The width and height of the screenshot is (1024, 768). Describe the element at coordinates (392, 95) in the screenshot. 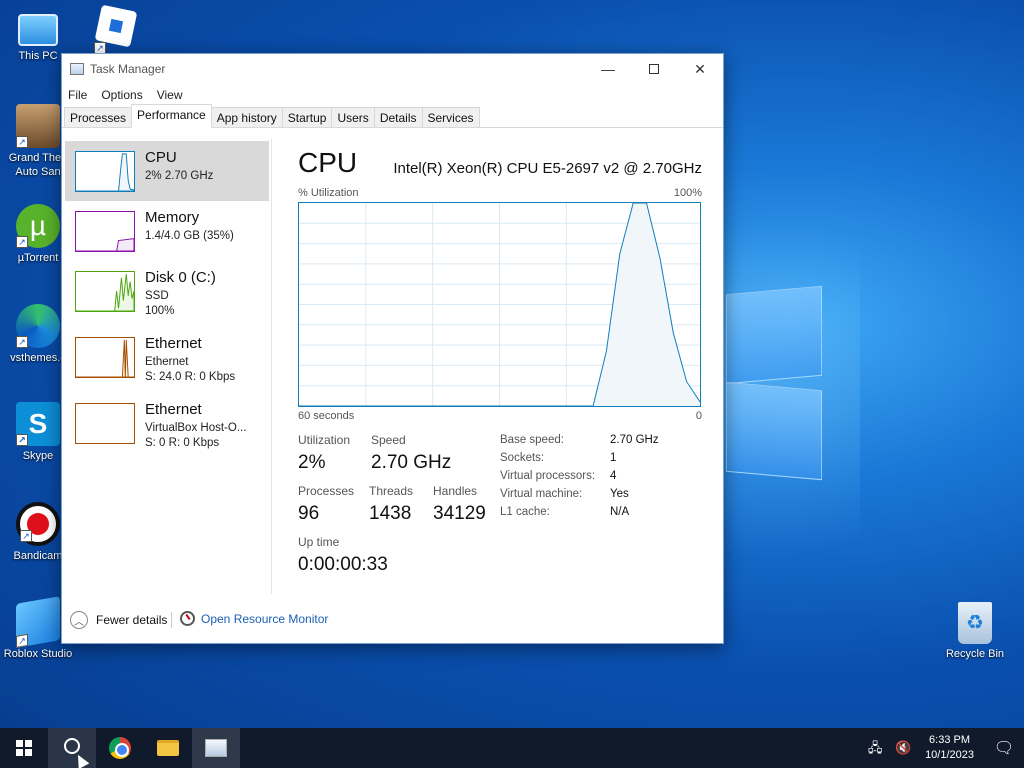

I see `menu-bar: File Options View` at that location.